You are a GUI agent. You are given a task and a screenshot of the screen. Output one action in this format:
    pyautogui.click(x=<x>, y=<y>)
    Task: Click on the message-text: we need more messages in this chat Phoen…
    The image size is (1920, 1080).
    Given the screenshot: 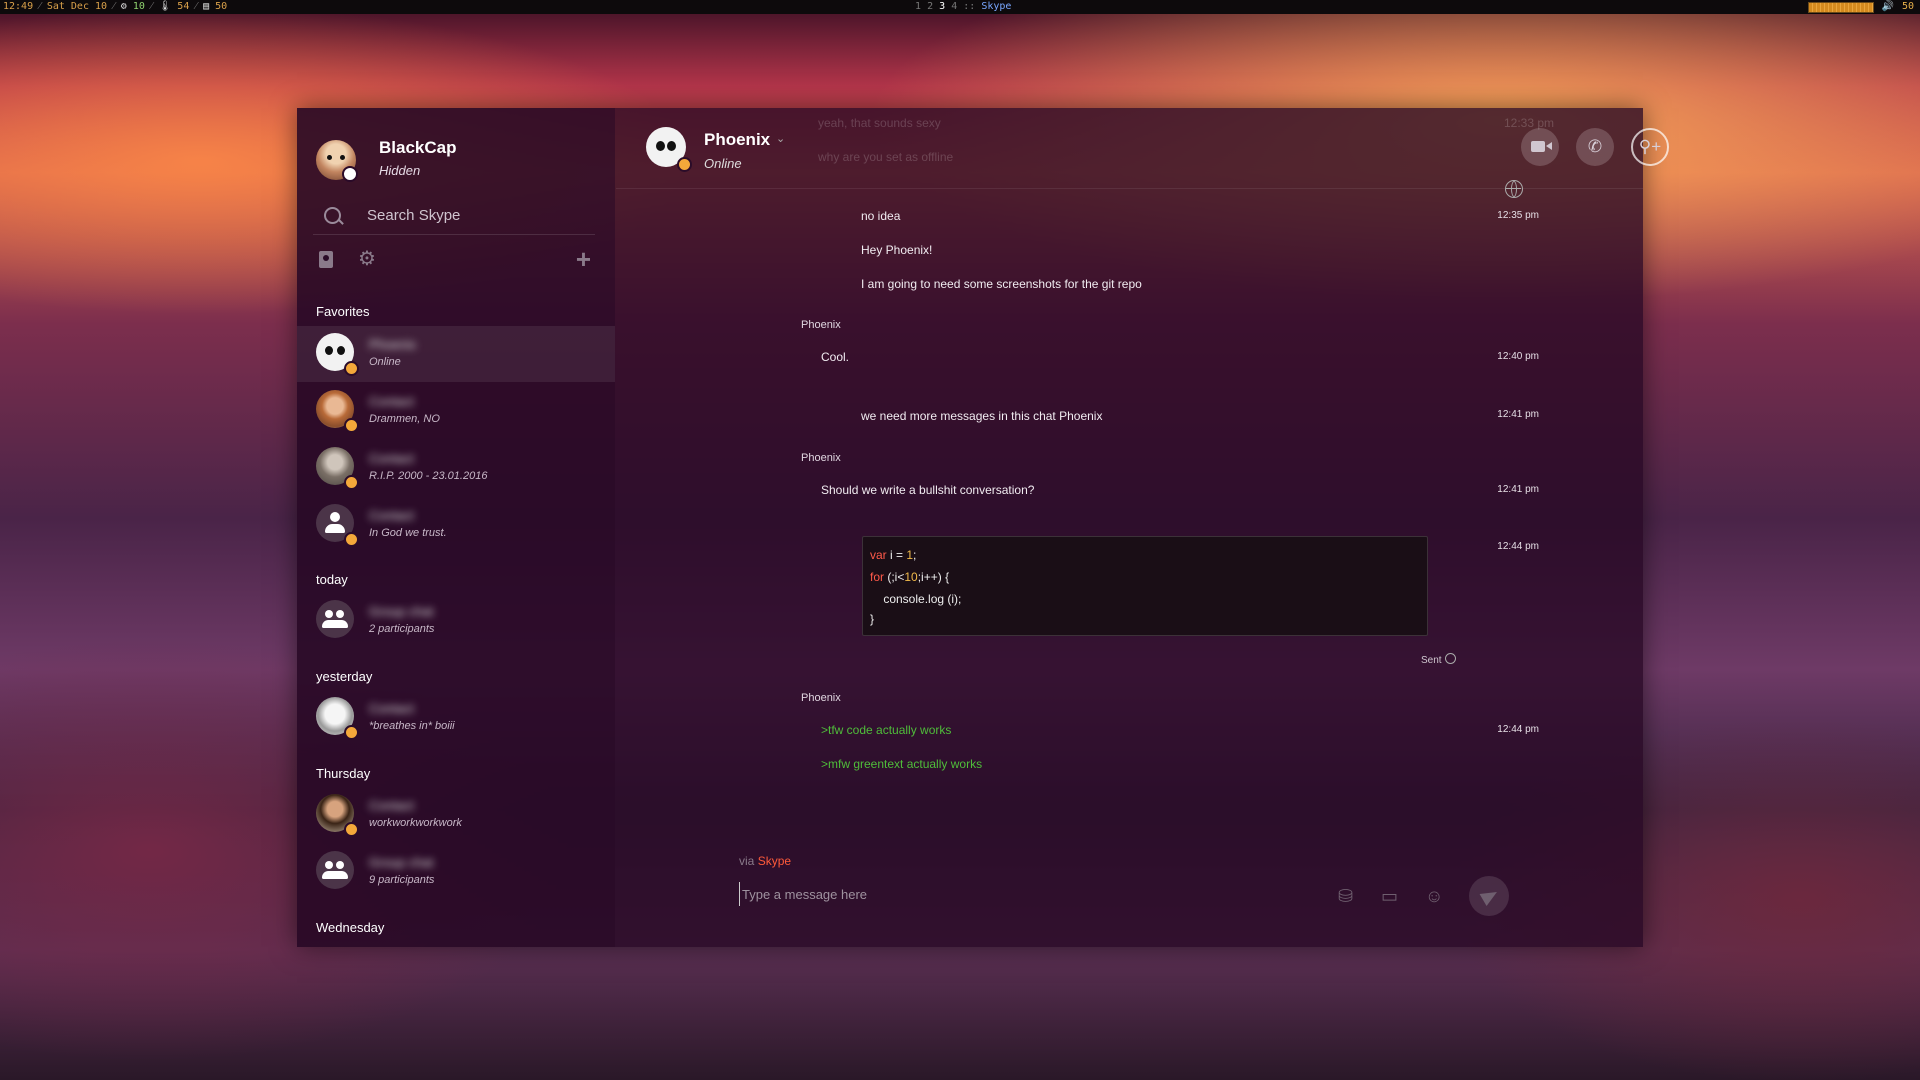 What is the action you would take?
    pyautogui.click(x=982, y=416)
    